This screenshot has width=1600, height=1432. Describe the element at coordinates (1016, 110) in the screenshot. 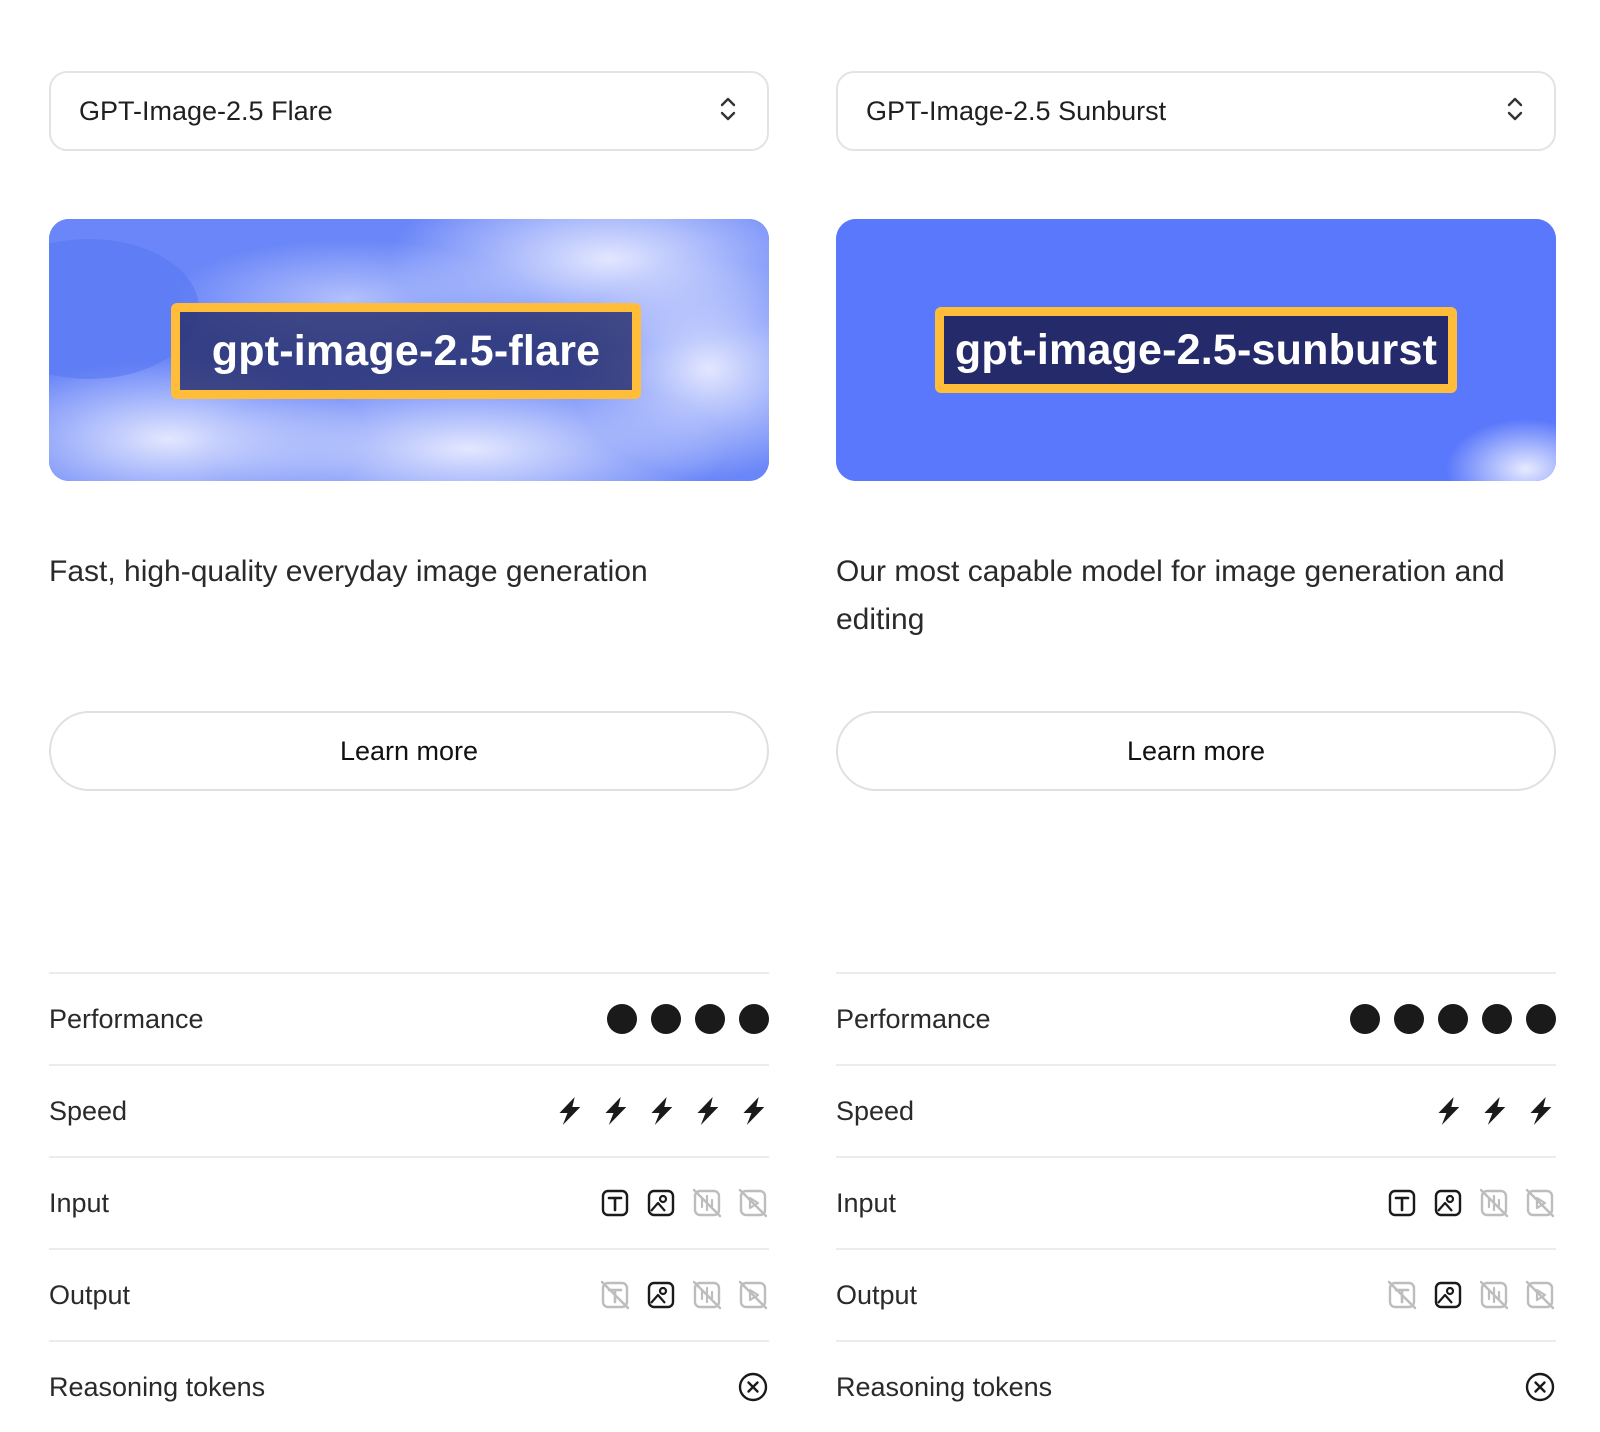

I see `model-select-label: GPT-Image-2.5 Sunburst` at that location.